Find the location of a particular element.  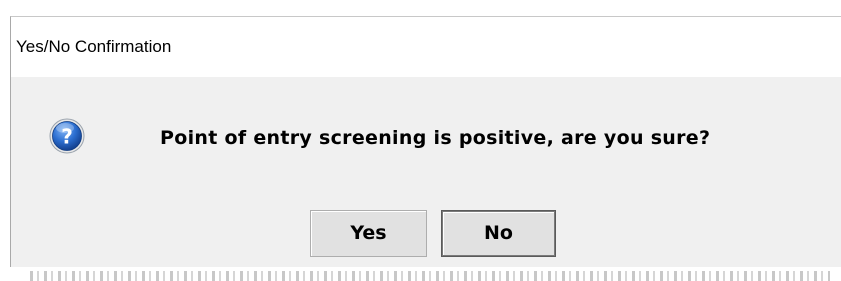

no-button: No is located at coordinates (498, 233).